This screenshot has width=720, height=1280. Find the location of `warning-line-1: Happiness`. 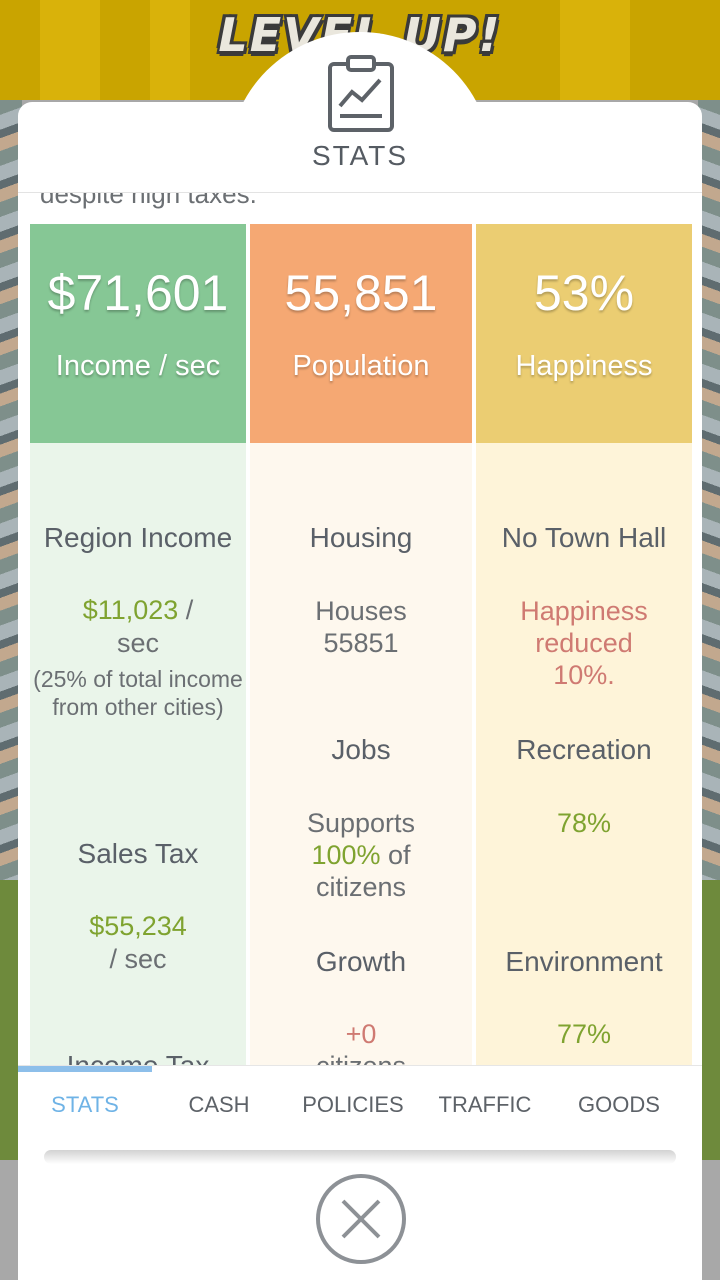

warning-line-1: Happiness is located at coordinates (584, 611).